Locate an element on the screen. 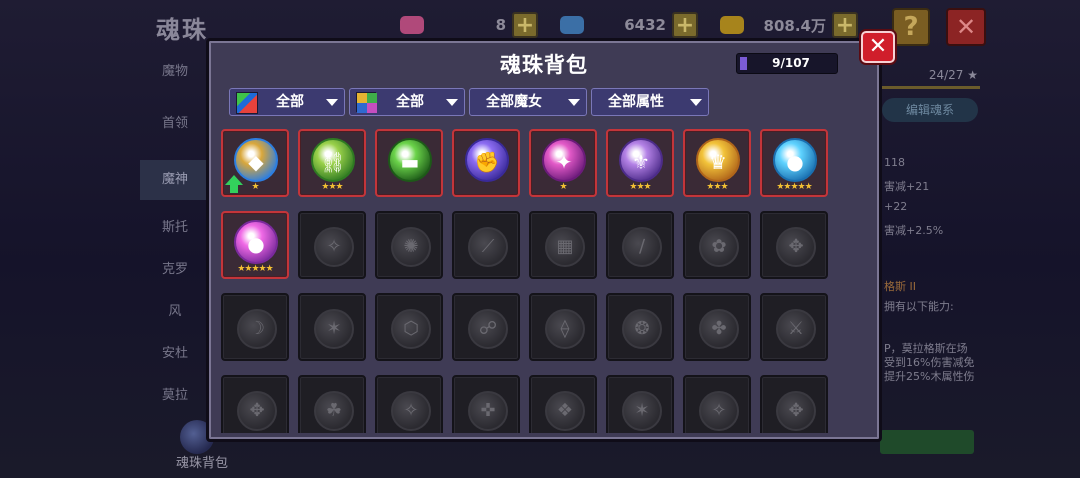 The width and height of the screenshot is (1080, 478). orb-slot-green-chain-orb: ⛓ ★★★ is located at coordinates (332, 163).